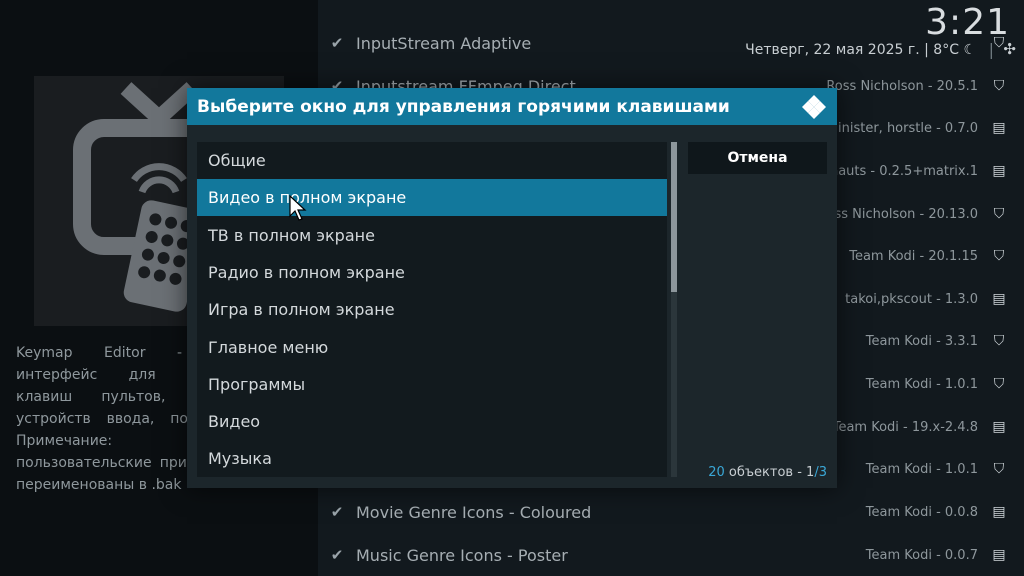 Image resolution: width=1024 pixels, height=576 pixels. Describe the element at coordinates (902, 86) in the screenshot. I see `addon-row-meta: Ross Nicholson - 20.5.1` at that location.